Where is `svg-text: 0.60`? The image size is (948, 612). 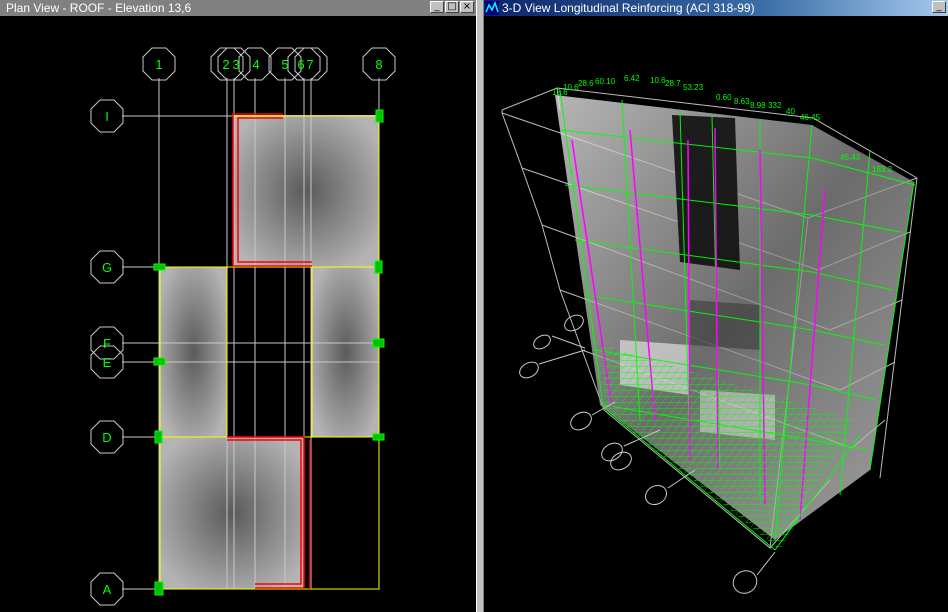
svg-text: 0.60 is located at coordinates (724, 97).